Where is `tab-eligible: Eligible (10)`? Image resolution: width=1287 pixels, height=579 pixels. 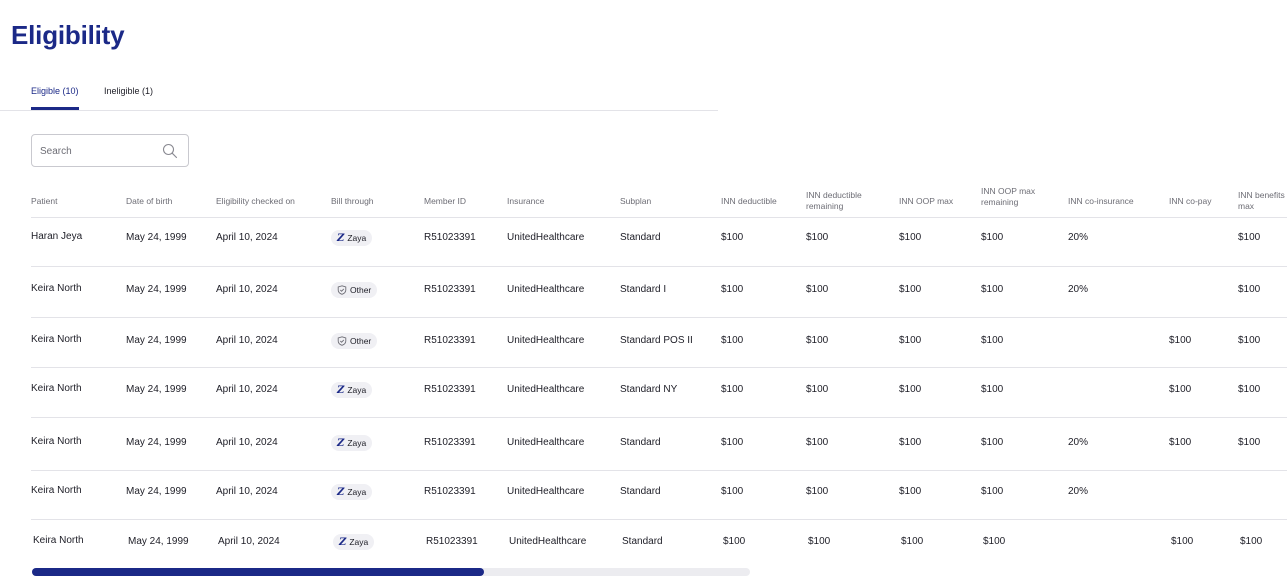 tab-eligible: Eligible (10) is located at coordinates (55, 98).